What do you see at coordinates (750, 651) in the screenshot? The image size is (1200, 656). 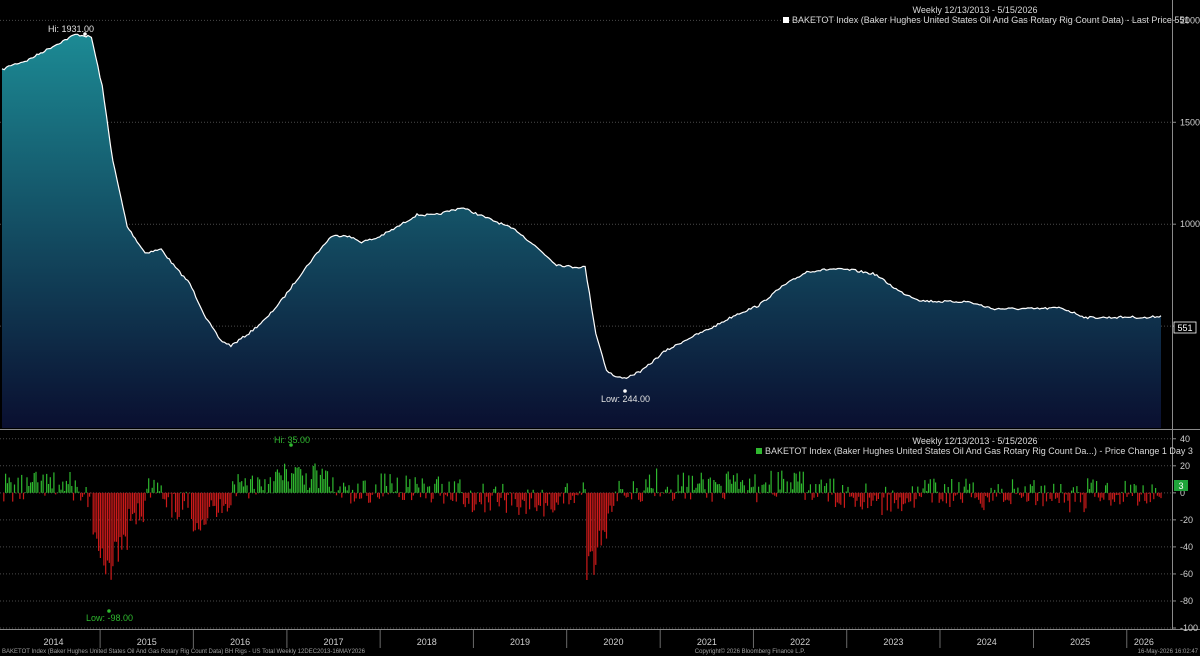 I see `footer-copyright: Copyright© 2026 Bloomberg Finance L.P.` at bounding box center [750, 651].